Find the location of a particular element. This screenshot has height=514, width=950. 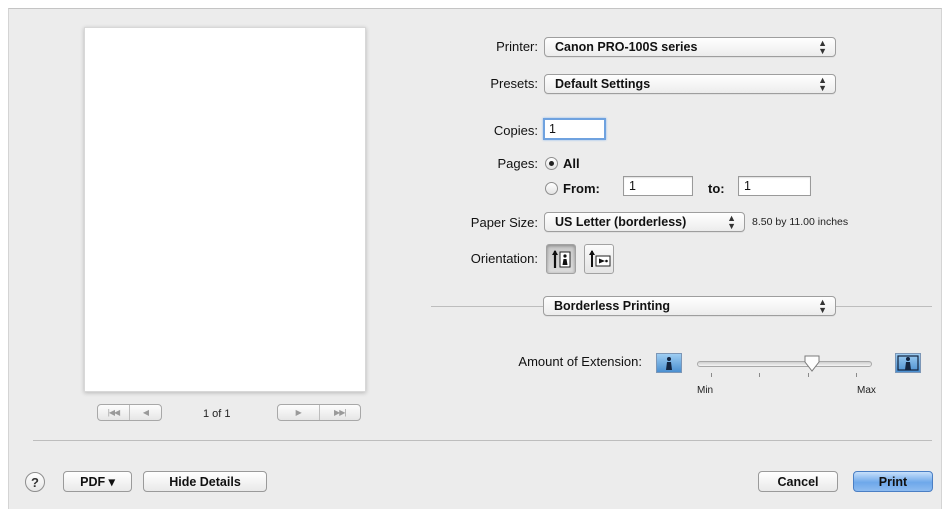

pages-from-radio is located at coordinates (551, 188).